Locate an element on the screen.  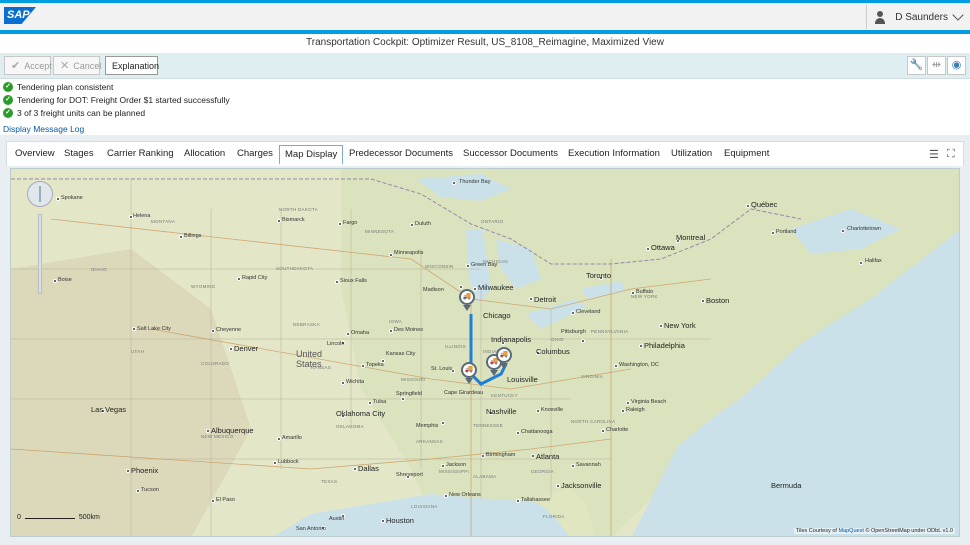
message-text: 3 of 3 freight units can be planned is located at coordinates (81, 113).